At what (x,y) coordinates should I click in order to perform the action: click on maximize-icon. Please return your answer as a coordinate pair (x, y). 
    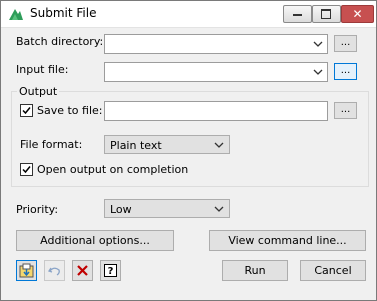
    Looking at the image, I should click on (326, 14).